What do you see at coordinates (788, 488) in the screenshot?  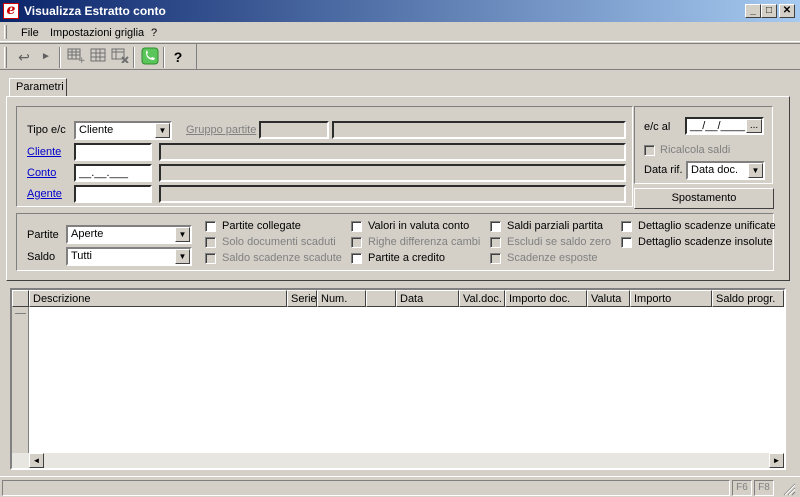 I see `resize-grip-icon` at bounding box center [788, 488].